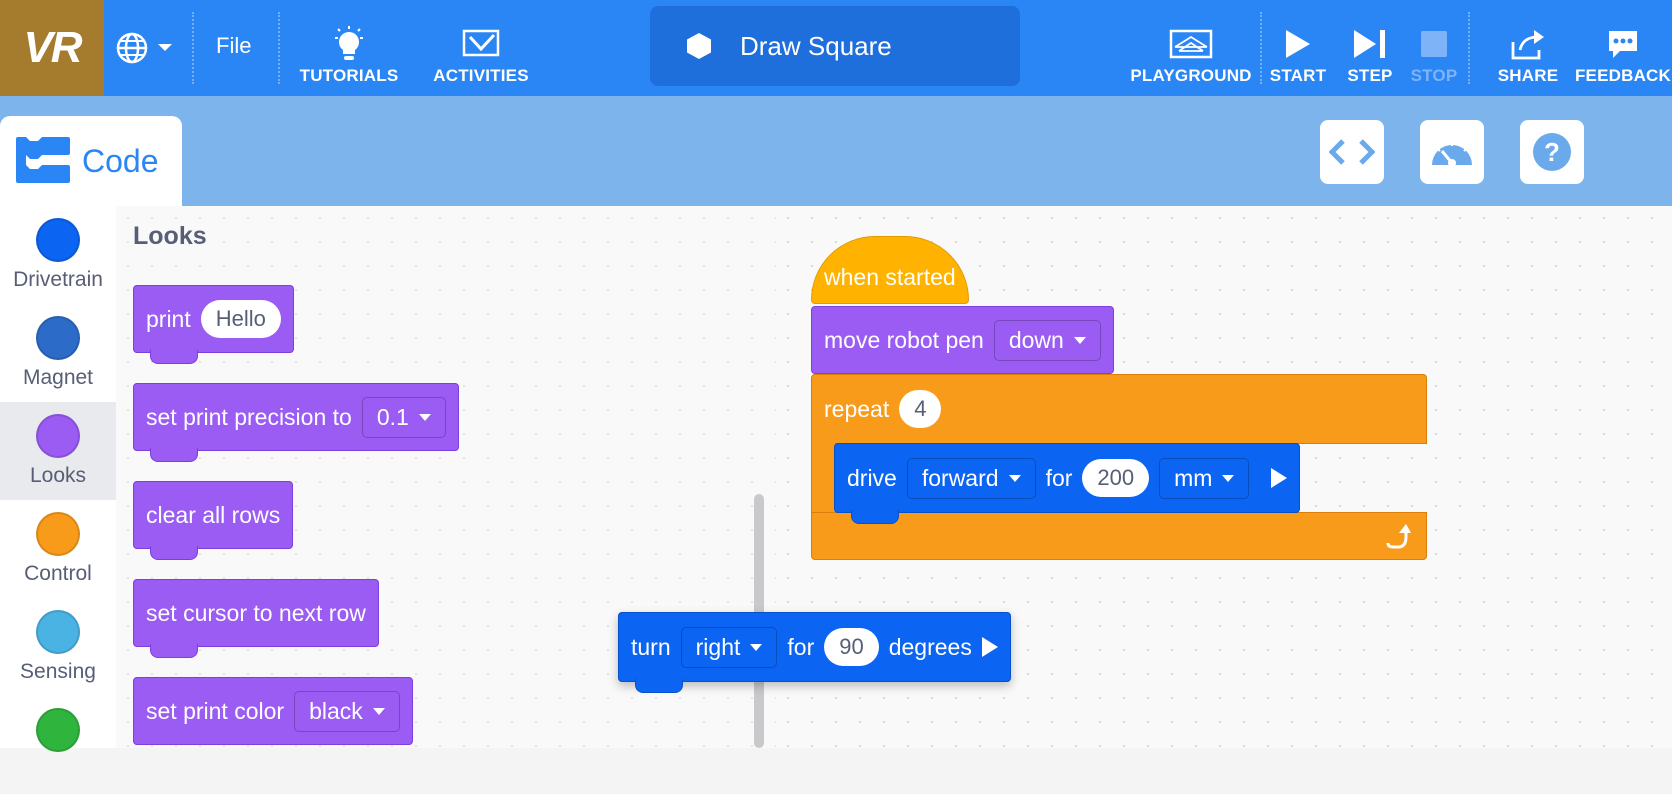 This screenshot has width=1672, height=794. What do you see at coordinates (336, 710) in the screenshot?
I see `dropdown-value: black` at bounding box center [336, 710].